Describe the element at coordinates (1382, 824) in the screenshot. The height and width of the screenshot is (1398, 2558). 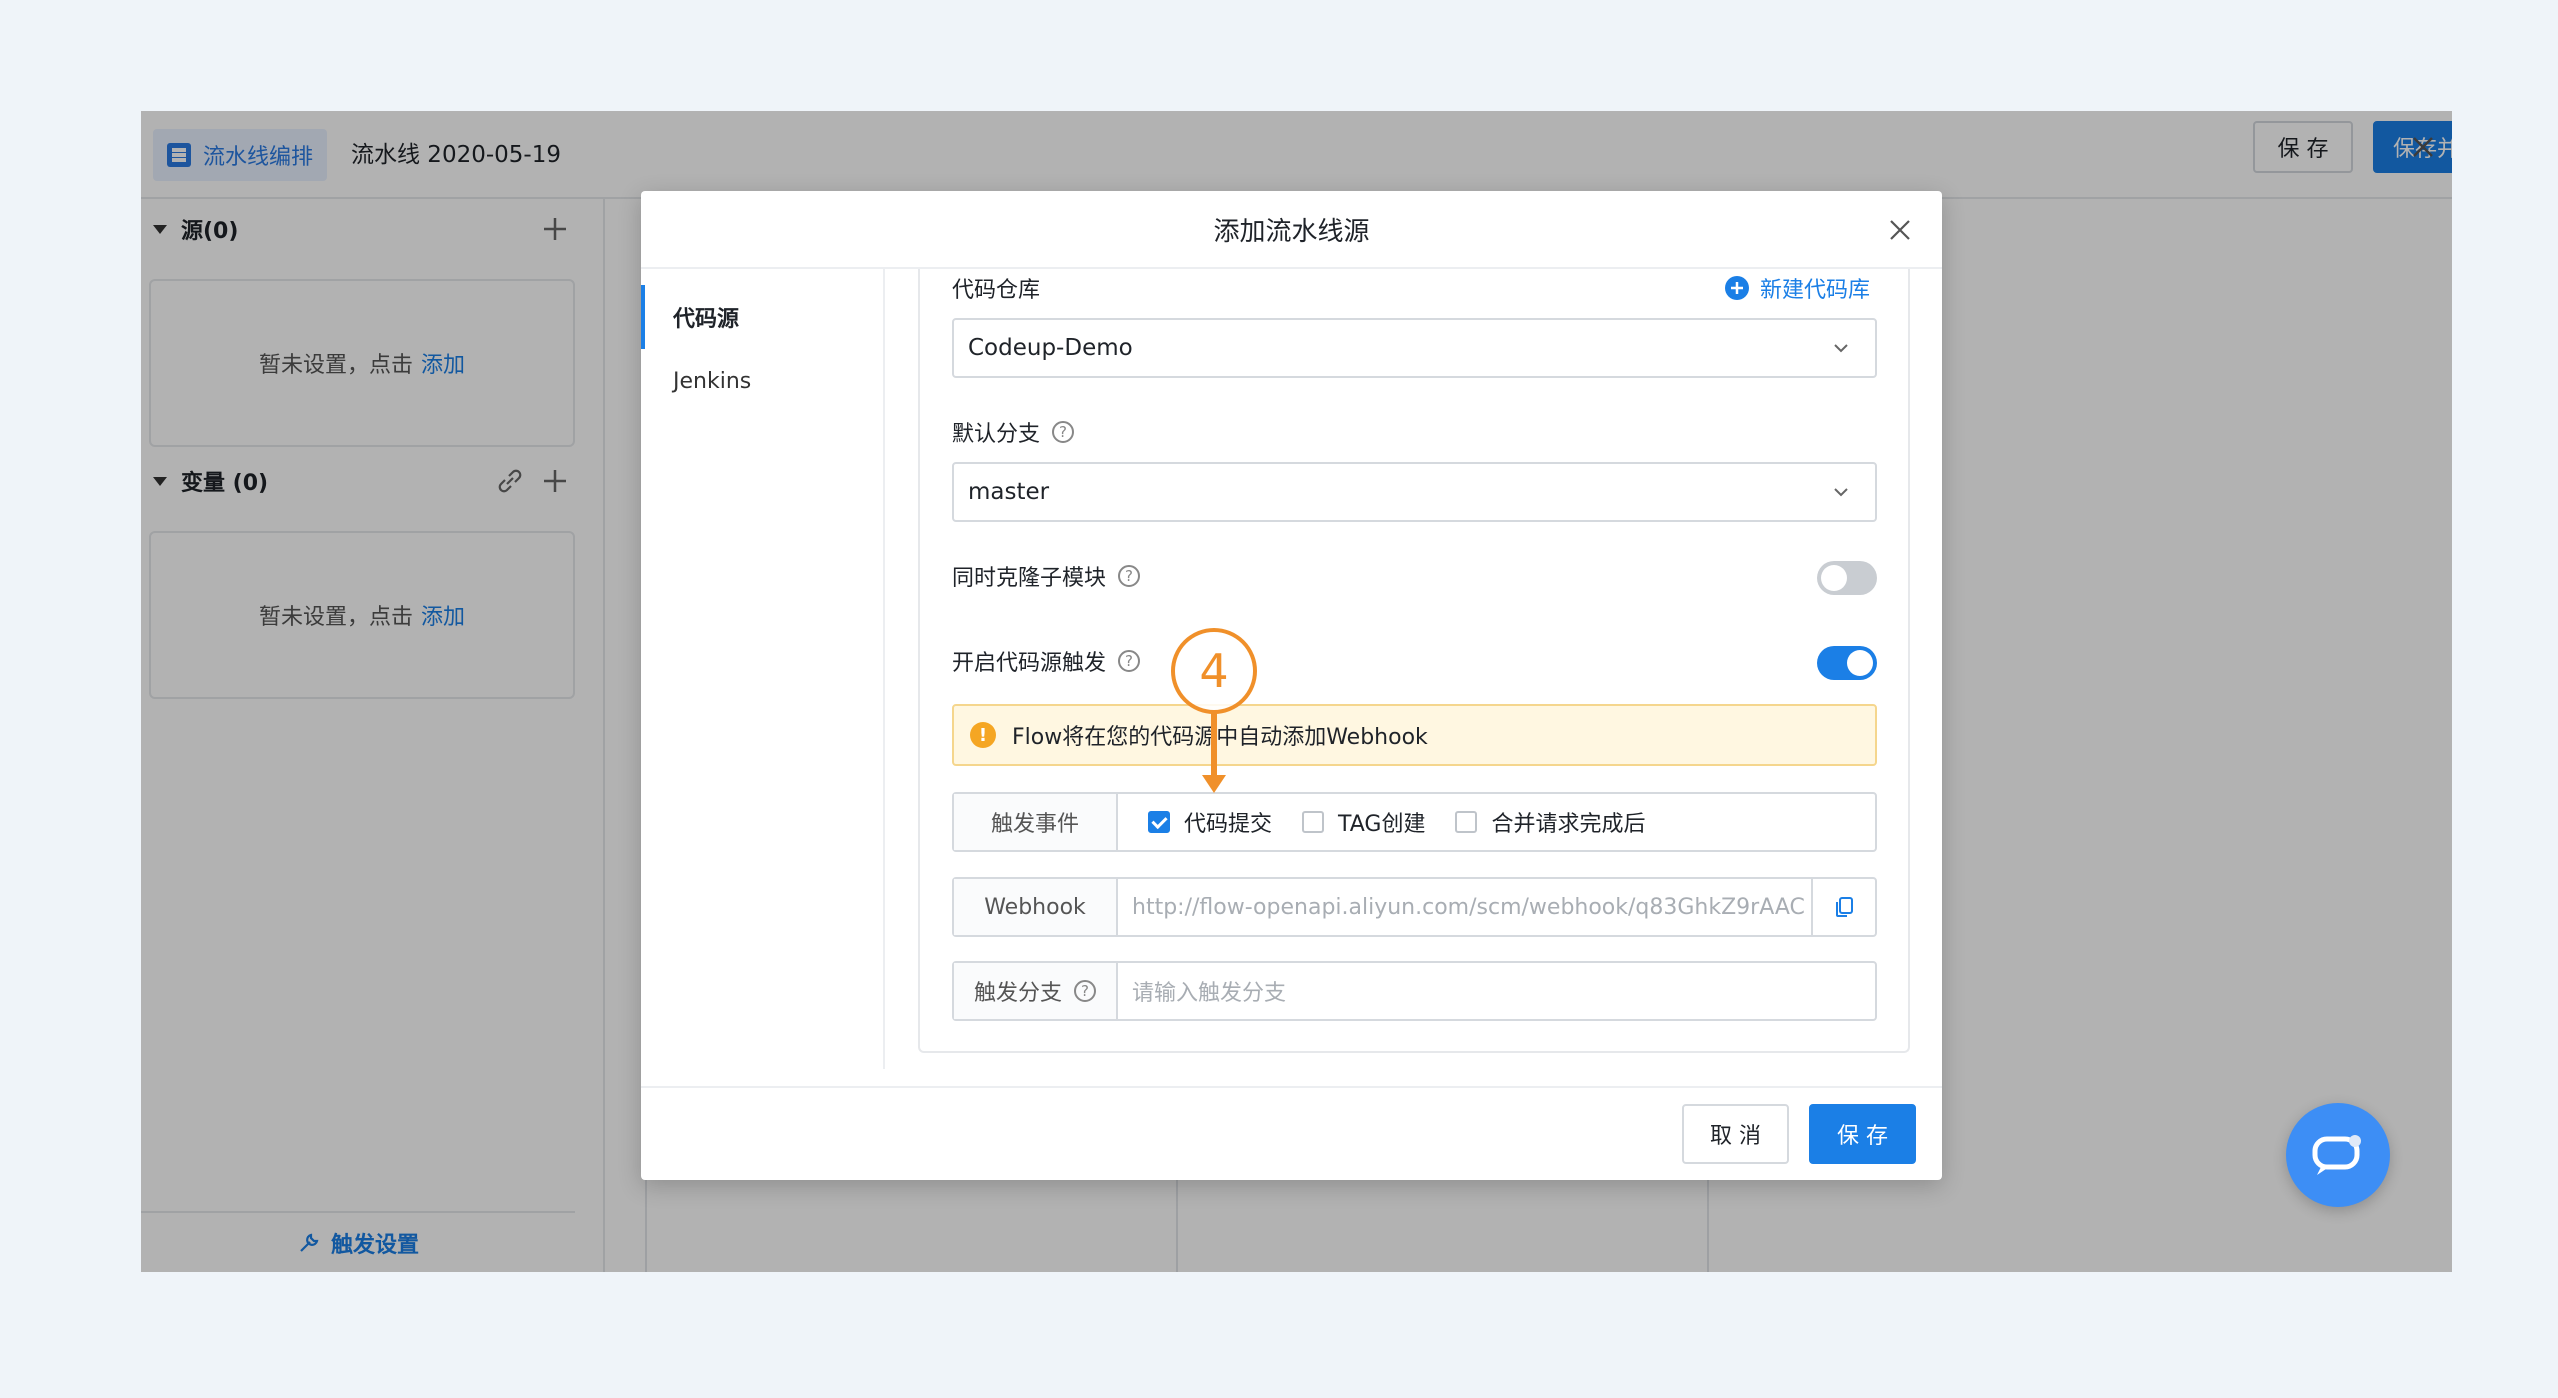
I see `event-label: TAG创建` at that location.